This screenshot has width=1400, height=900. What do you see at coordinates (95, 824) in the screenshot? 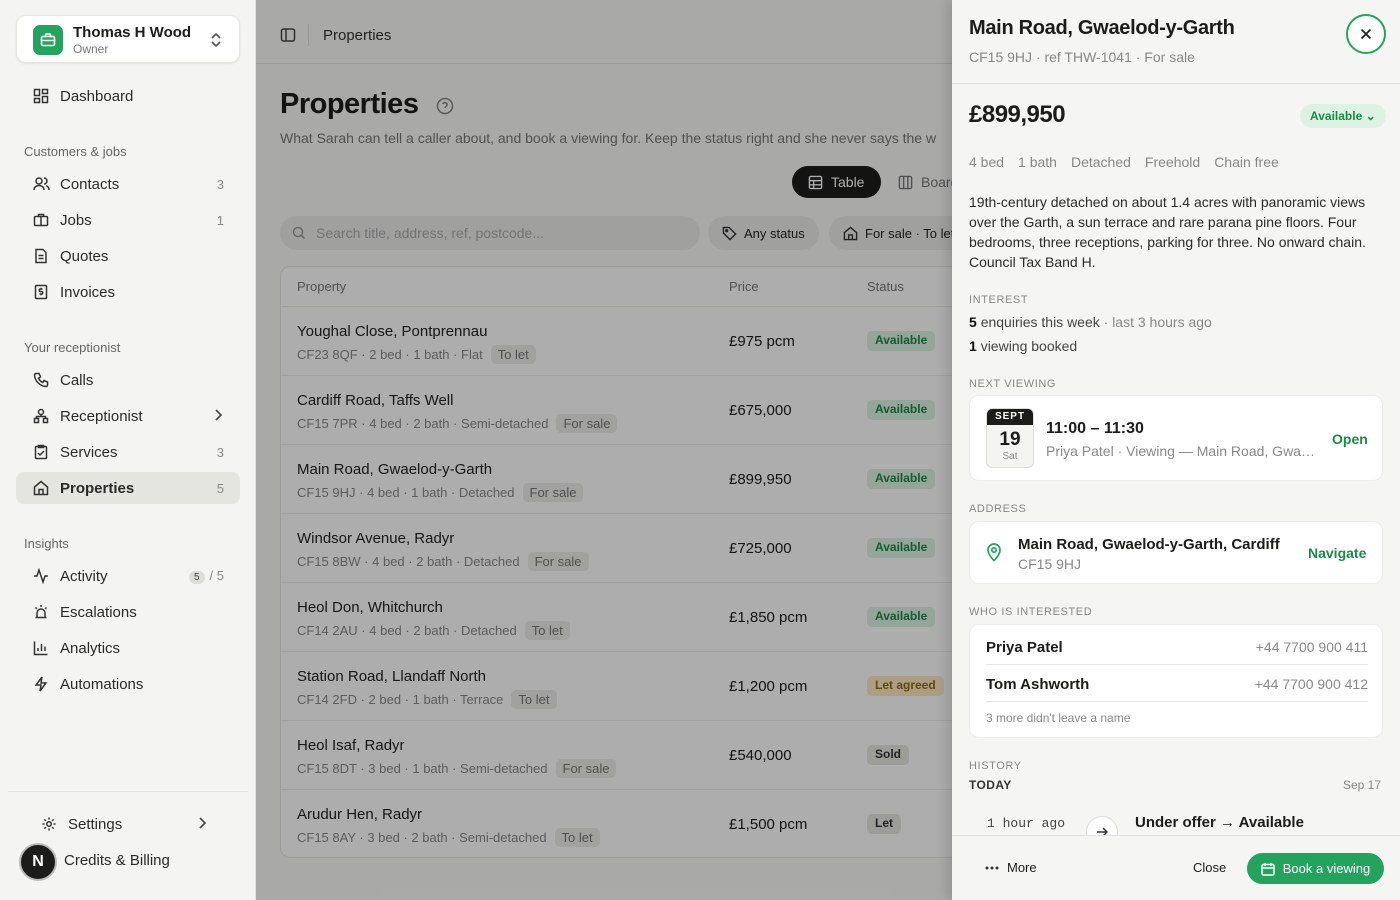
I see `nav-label: Settings` at bounding box center [95, 824].